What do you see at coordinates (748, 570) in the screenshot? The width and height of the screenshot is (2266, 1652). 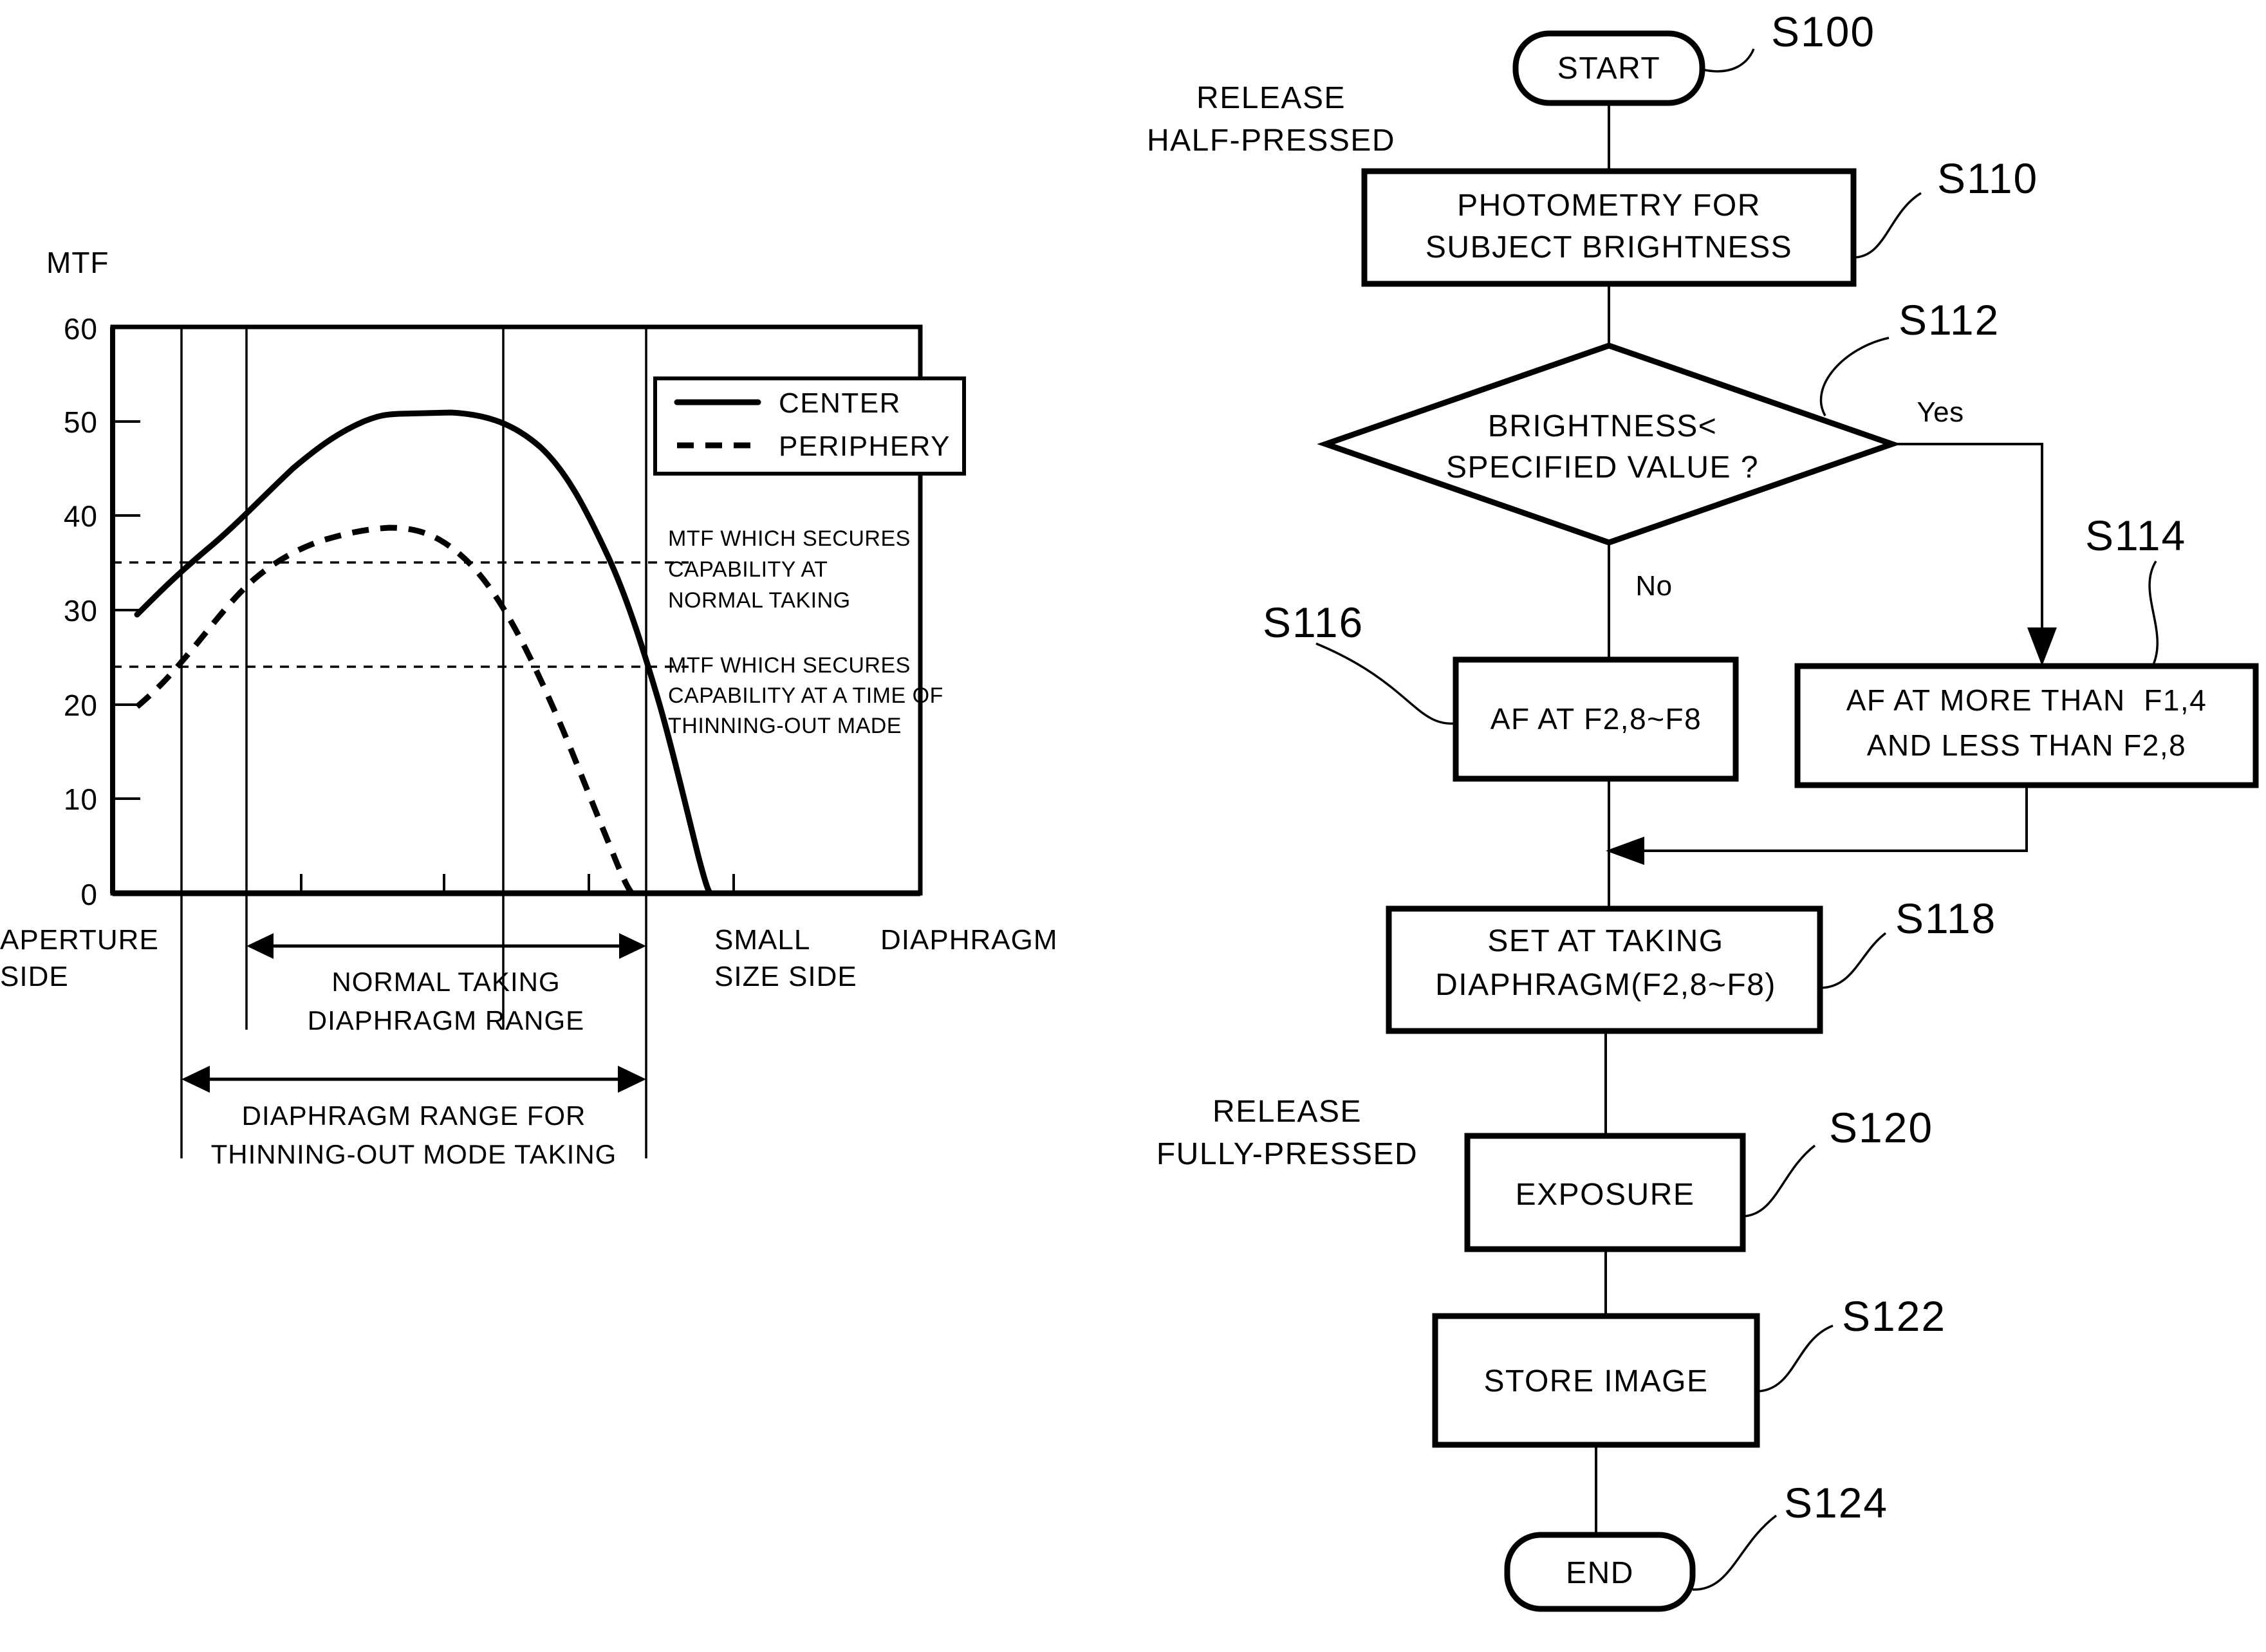 I see `annotation-normal-line2: CAPABILITY AT` at bounding box center [748, 570].